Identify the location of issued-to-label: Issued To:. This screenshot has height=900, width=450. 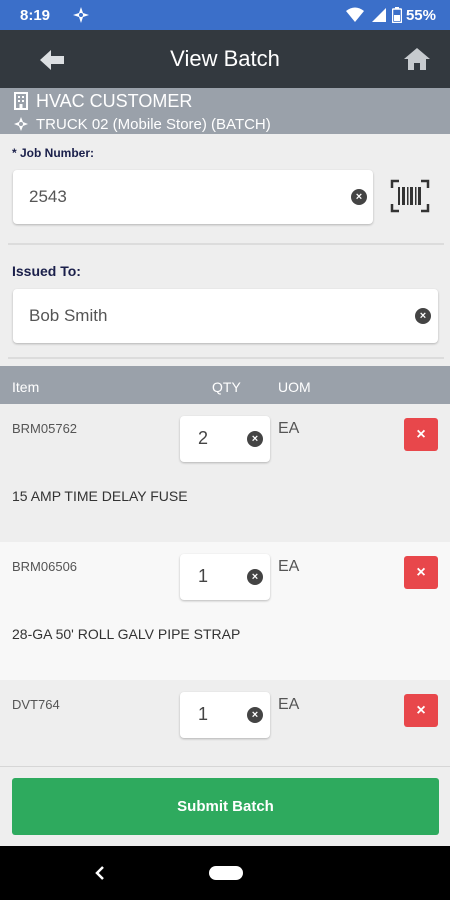
(46, 271).